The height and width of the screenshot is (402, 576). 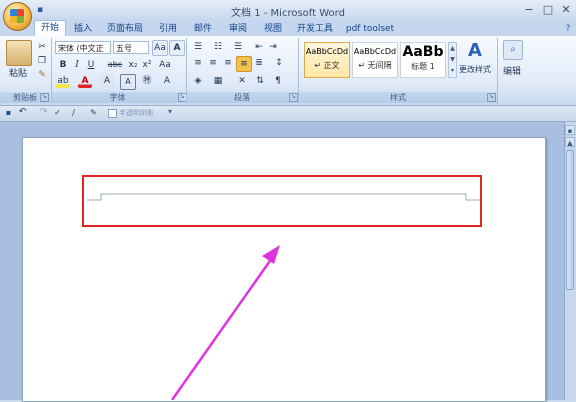 What do you see at coordinates (271, 254) in the screenshot?
I see `pointer-arrow-head` at bounding box center [271, 254].